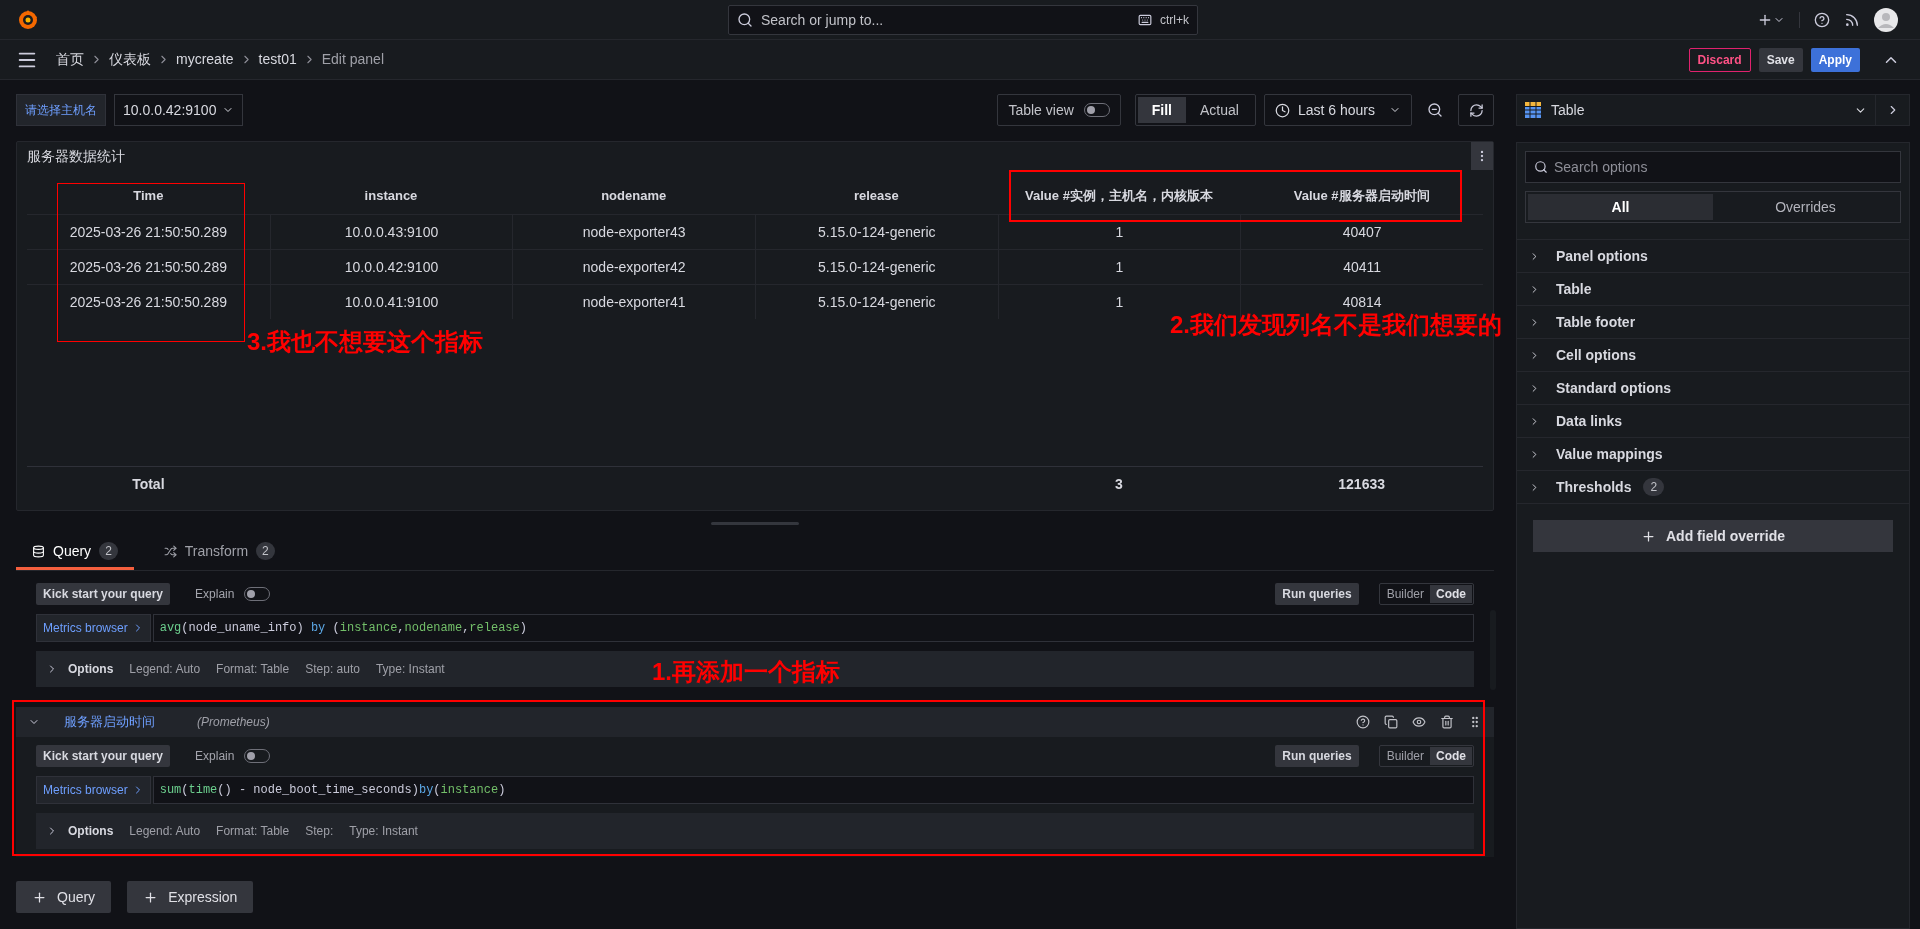  What do you see at coordinates (391, 302) in the screenshot?
I see `table-cell: 10.0.0.41:9100` at bounding box center [391, 302].